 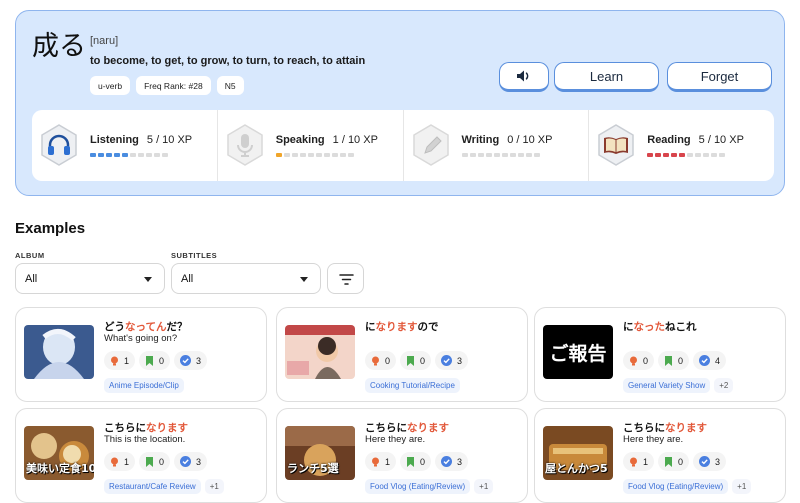 I want to click on sort-filter-button, so click(x=345, y=278).